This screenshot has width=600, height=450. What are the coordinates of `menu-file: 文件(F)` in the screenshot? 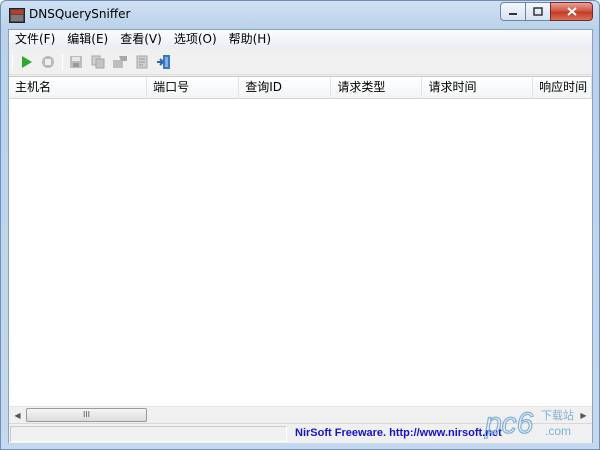 It's located at (35, 39).